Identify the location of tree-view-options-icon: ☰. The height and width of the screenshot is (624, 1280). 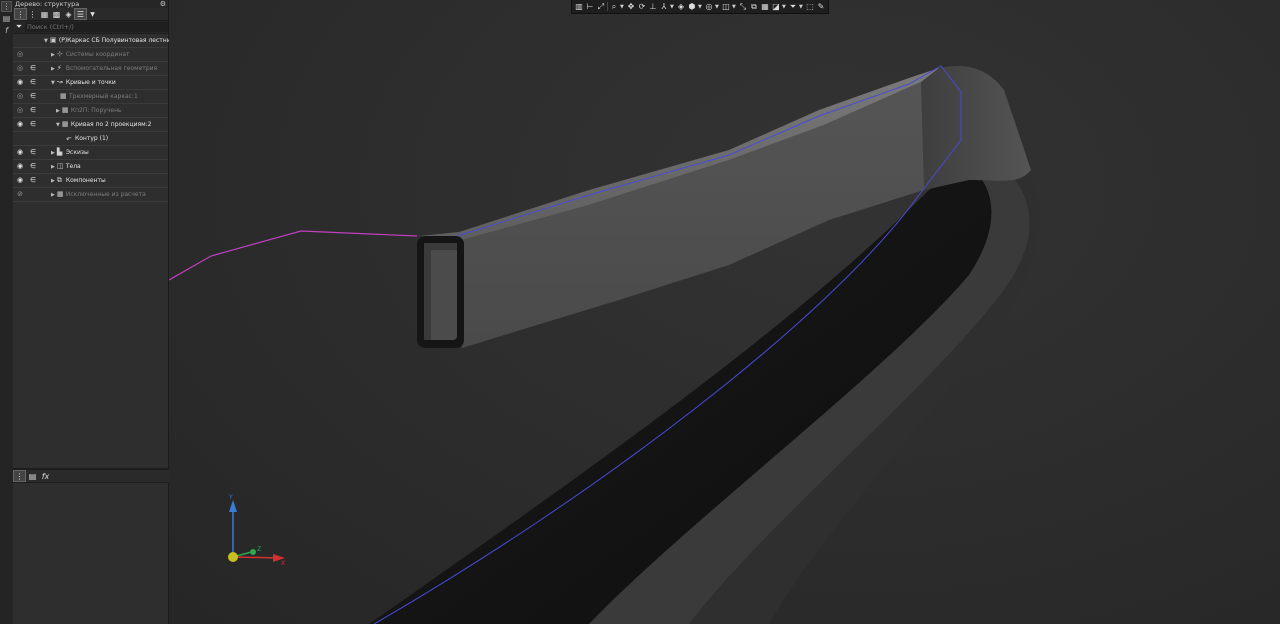
(80, 14).